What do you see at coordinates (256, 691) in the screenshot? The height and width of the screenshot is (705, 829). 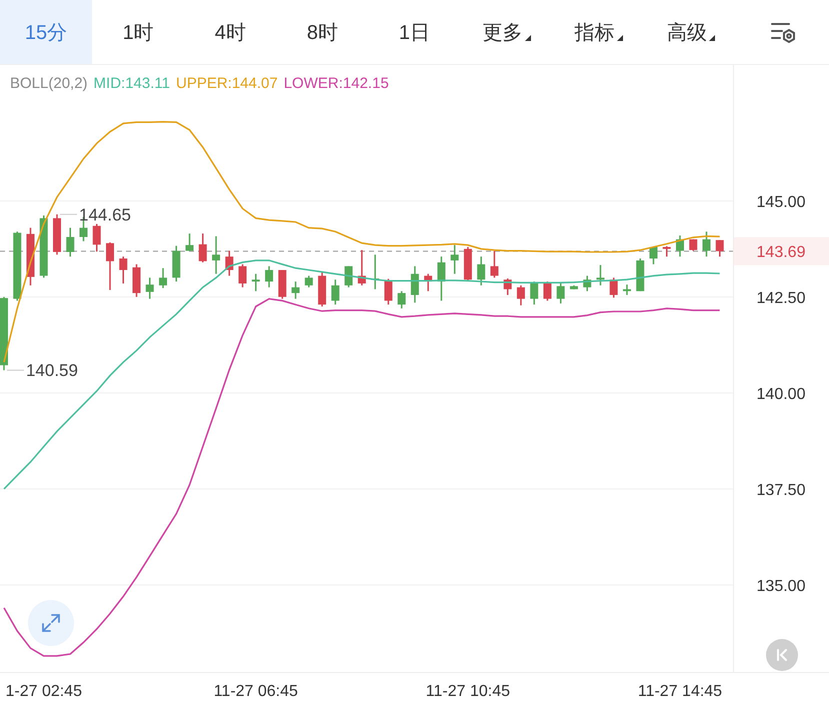 I see `time-axis-label: 11-27 06:45` at bounding box center [256, 691].